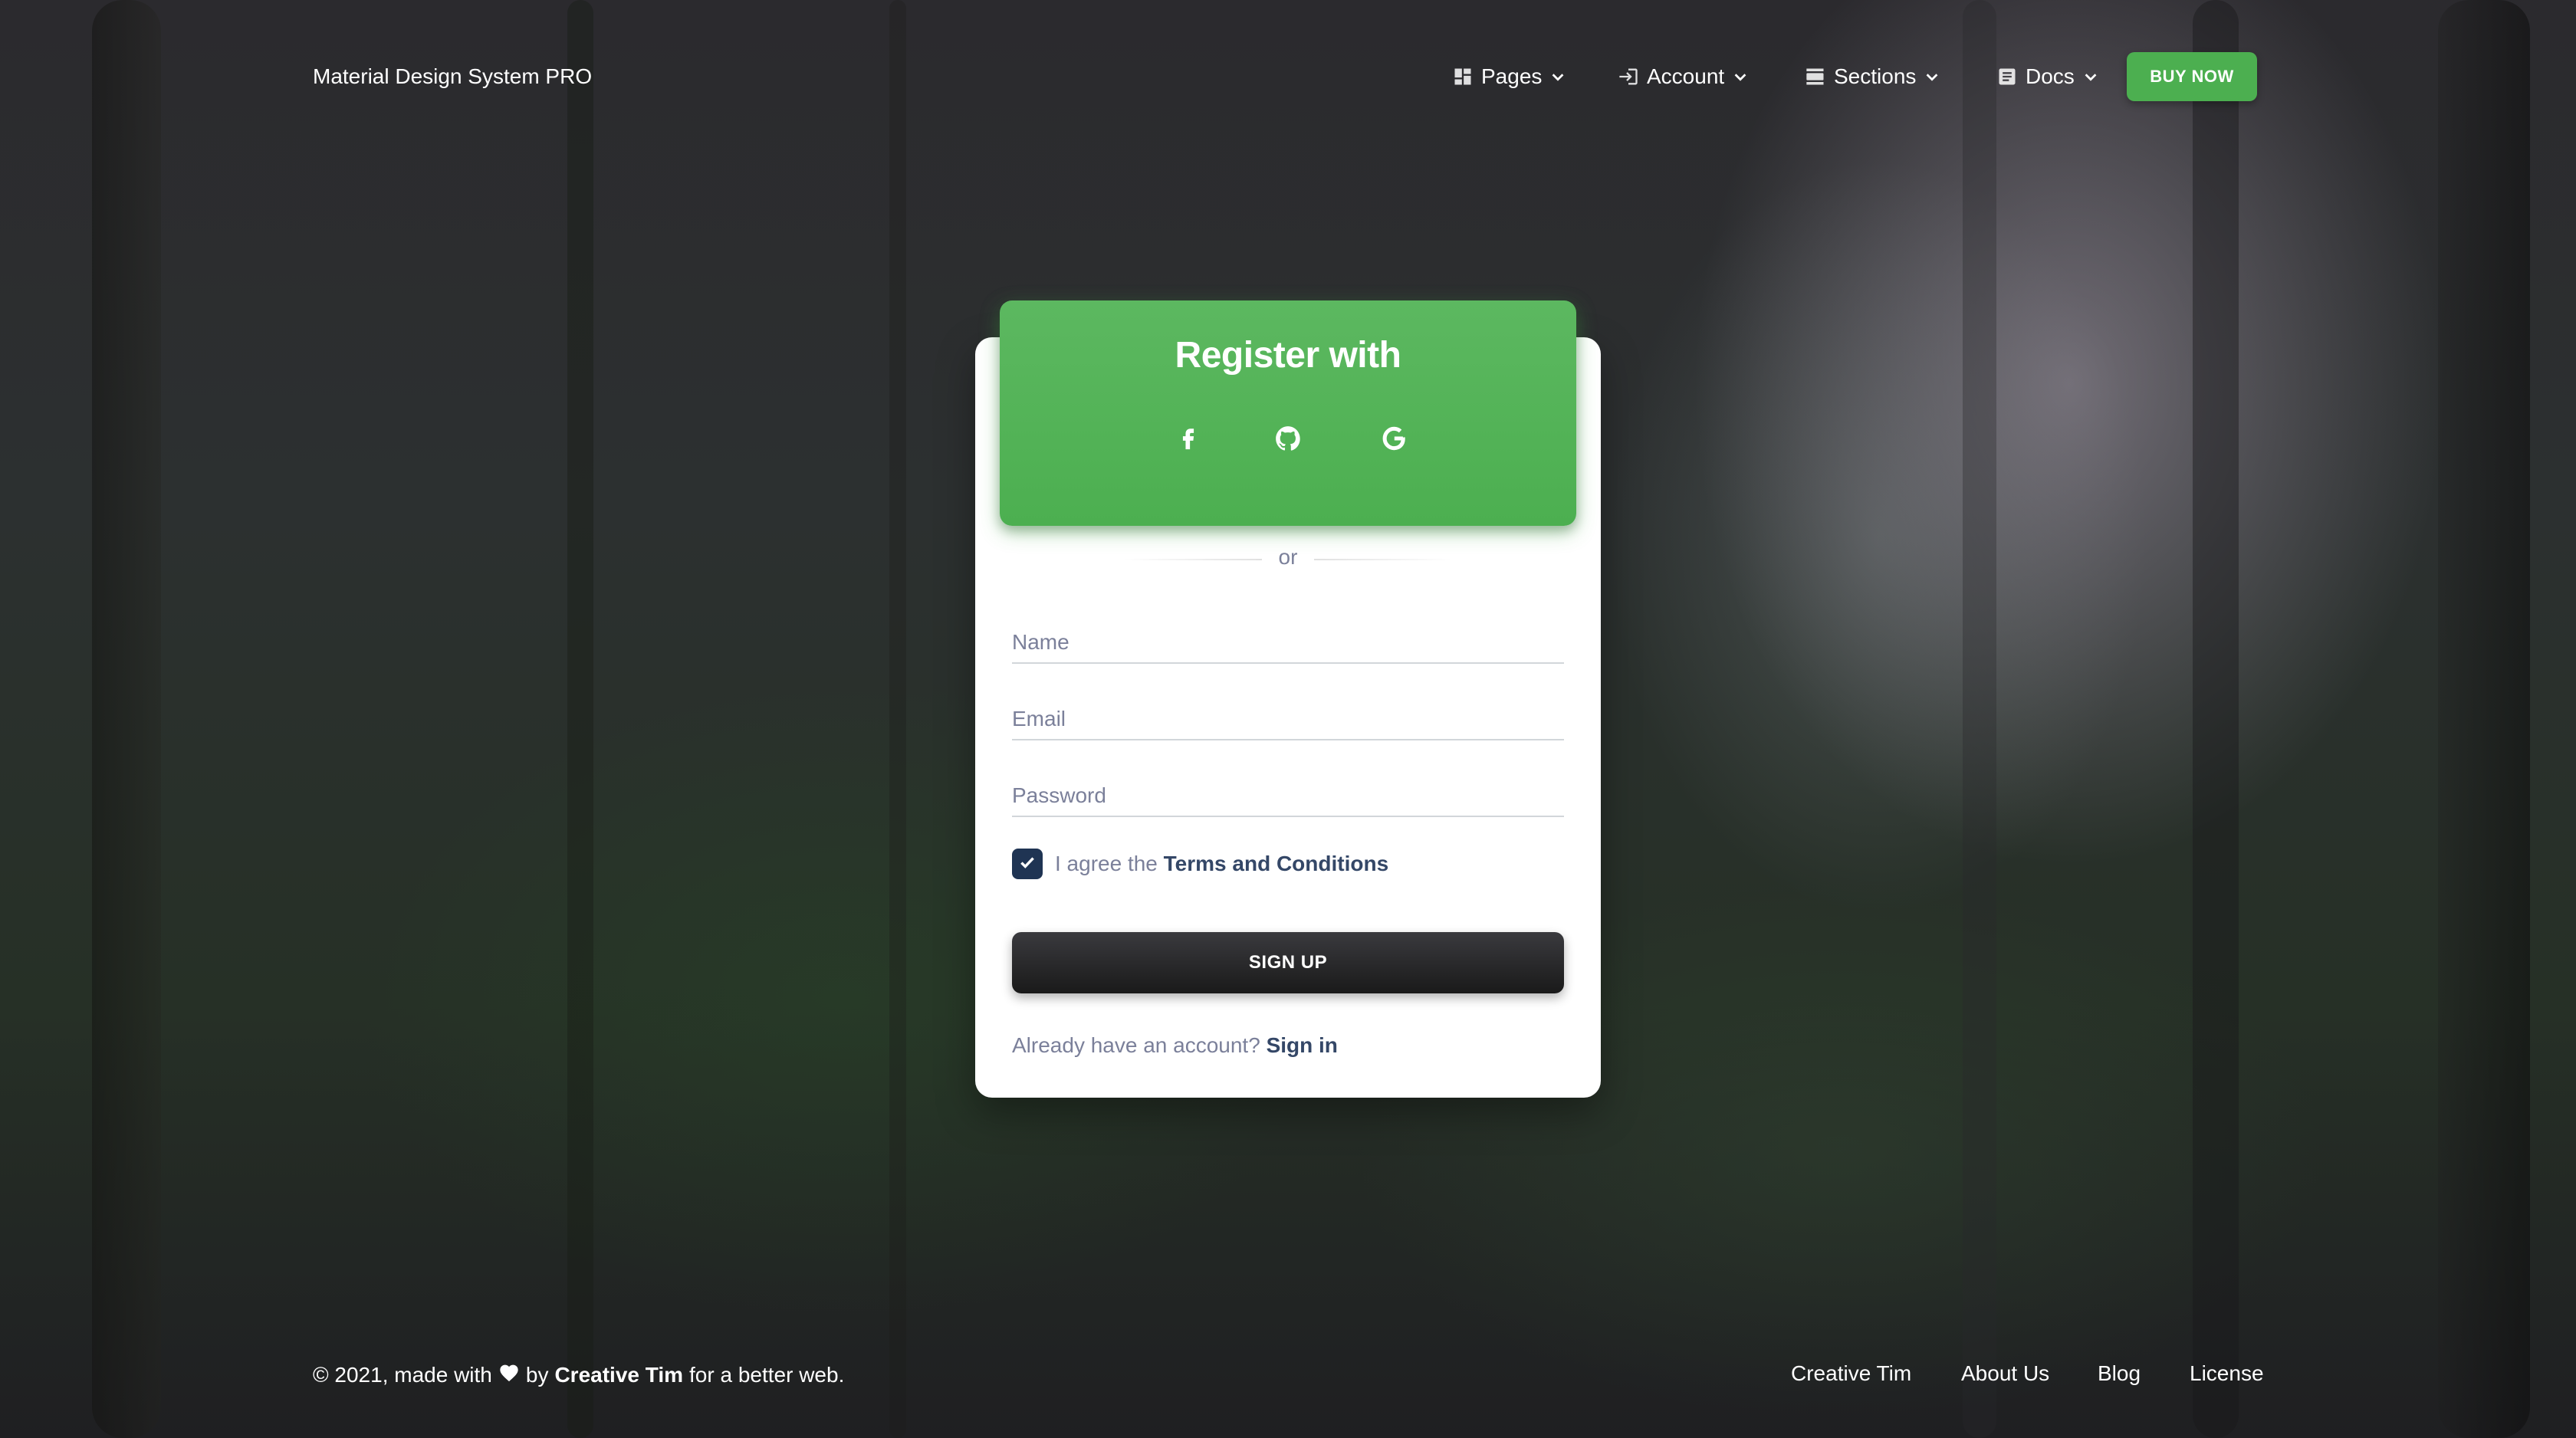 This screenshot has width=2576, height=1438. What do you see at coordinates (2007, 76) in the screenshot?
I see `article-icon` at bounding box center [2007, 76].